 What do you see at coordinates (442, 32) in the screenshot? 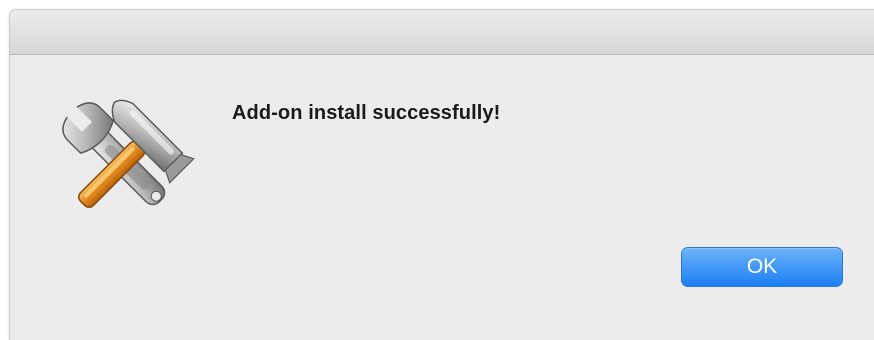
I see `dialog-titlebar` at bounding box center [442, 32].